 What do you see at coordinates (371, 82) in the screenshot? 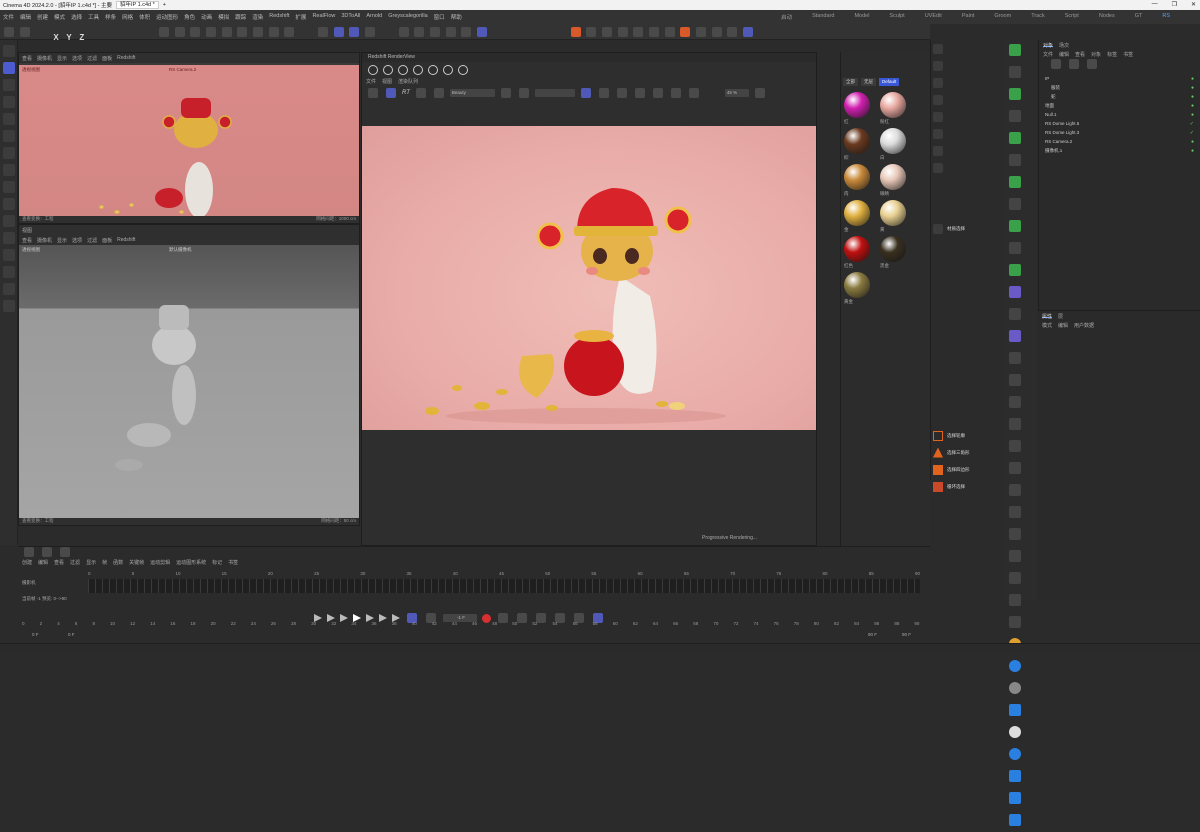
I see `rv-menu-file: 文件` at bounding box center [371, 82].